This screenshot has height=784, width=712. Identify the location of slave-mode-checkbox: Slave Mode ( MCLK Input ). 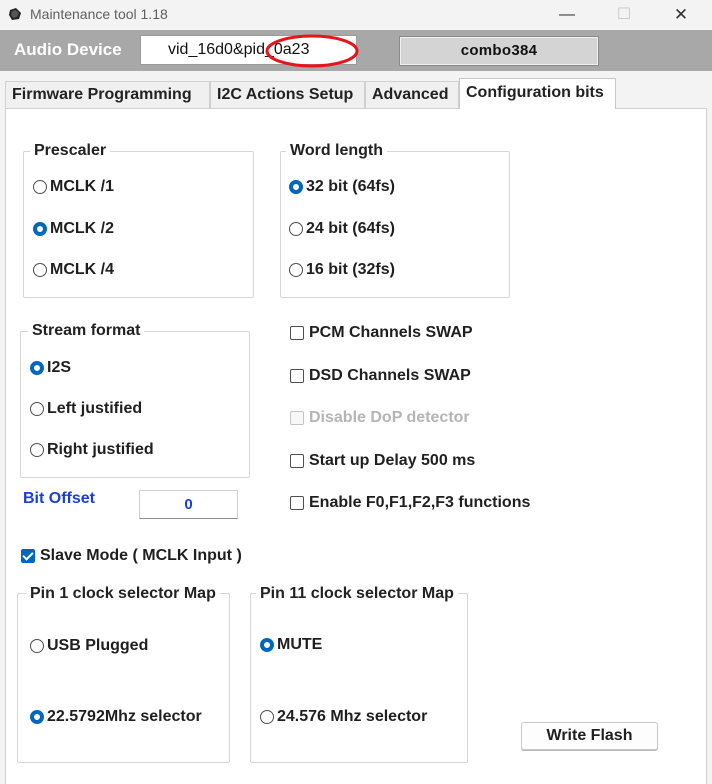
(131, 556).